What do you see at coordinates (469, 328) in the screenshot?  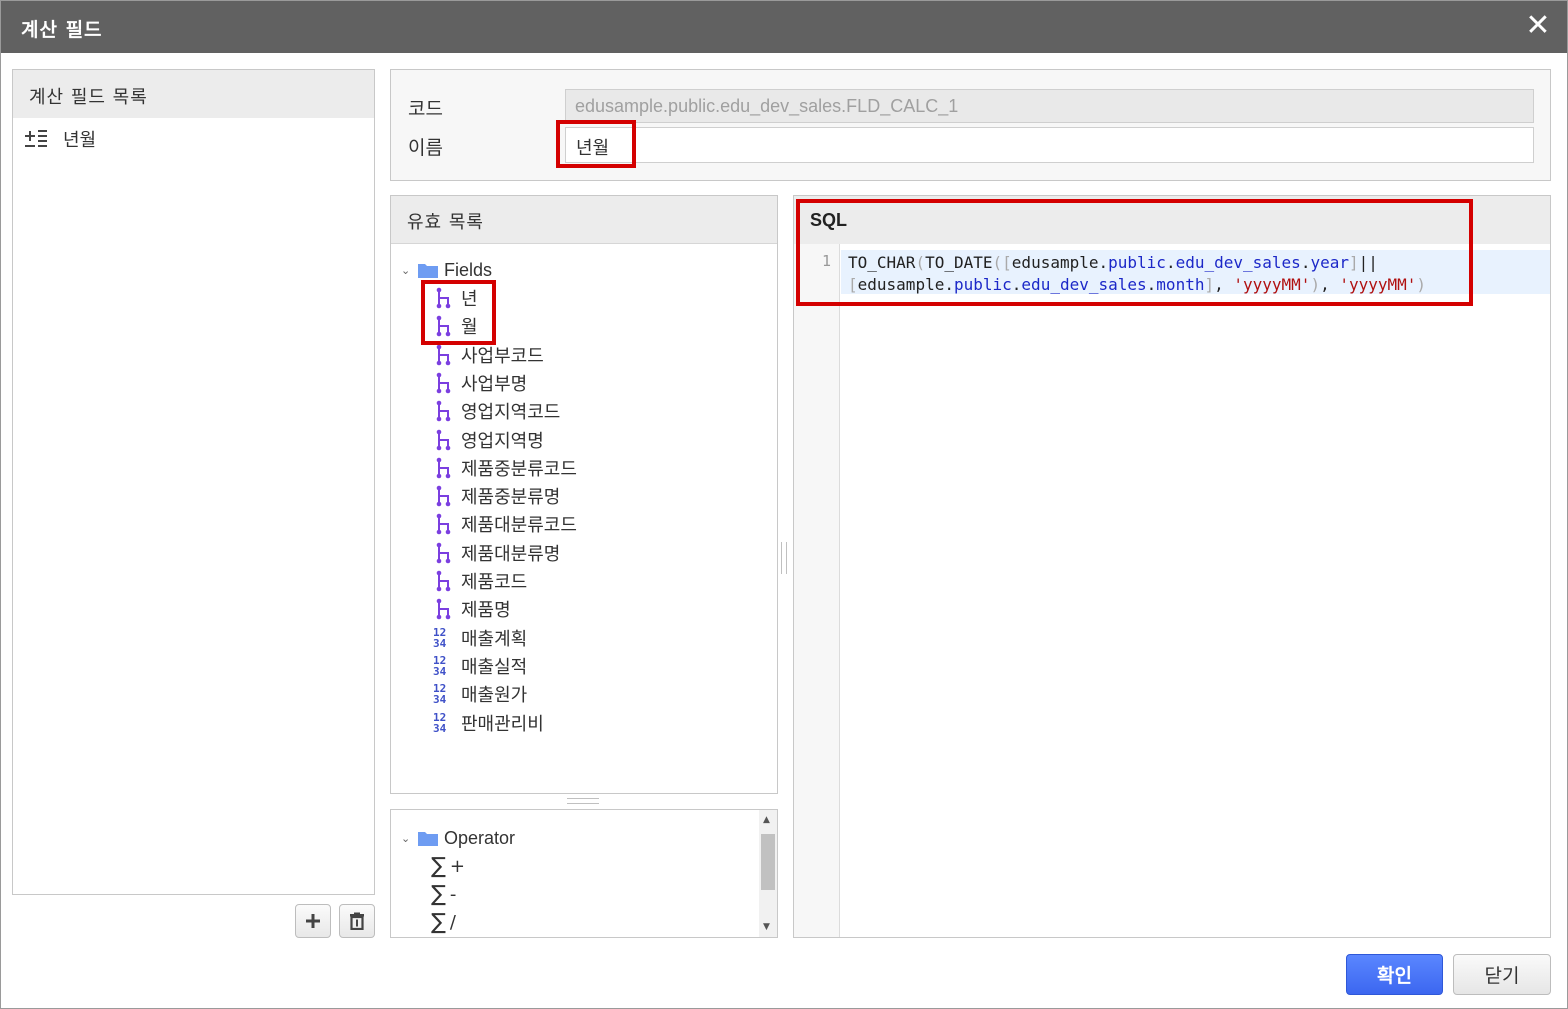 I see `field-label: 월` at bounding box center [469, 328].